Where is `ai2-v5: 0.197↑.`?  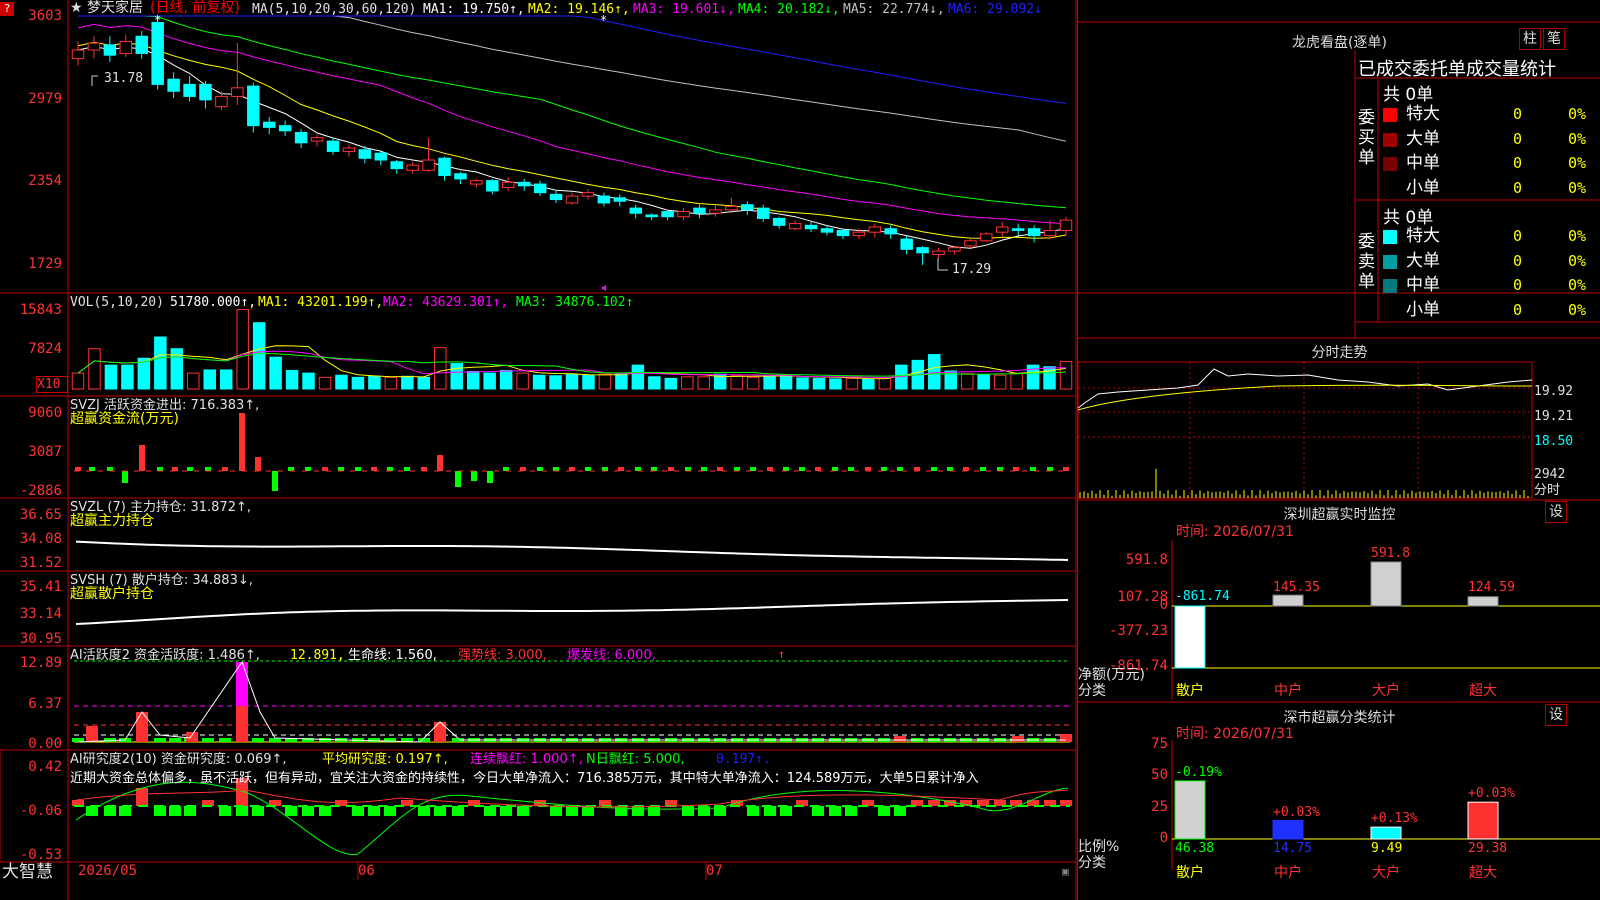
ai2-v5: 0.197↑. is located at coordinates (743, 759).